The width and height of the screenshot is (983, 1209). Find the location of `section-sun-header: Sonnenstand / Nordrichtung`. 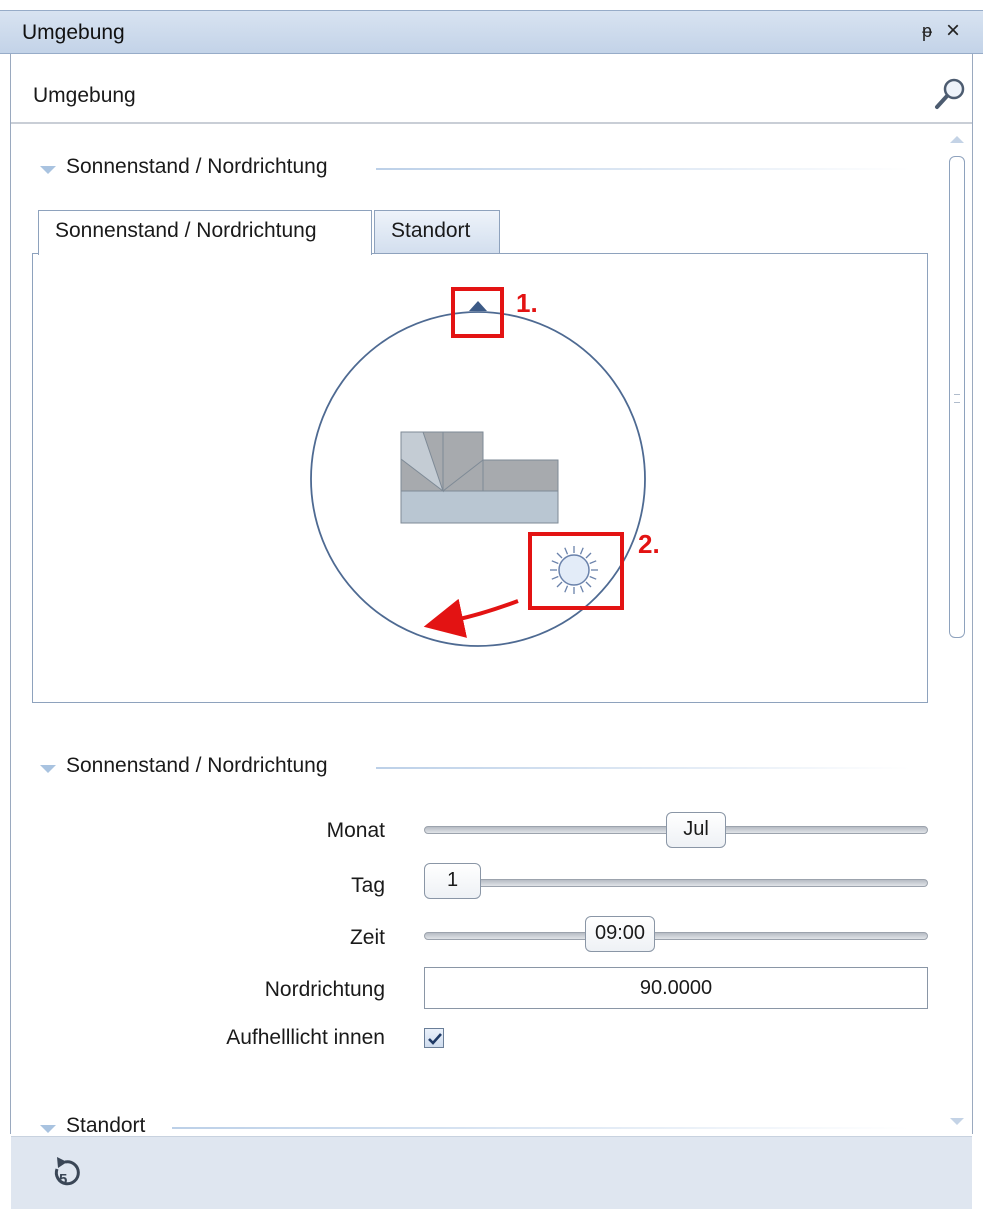

section-sun-header: Sonnenstand / Nordrichtung is located at coordinates (480, 170).